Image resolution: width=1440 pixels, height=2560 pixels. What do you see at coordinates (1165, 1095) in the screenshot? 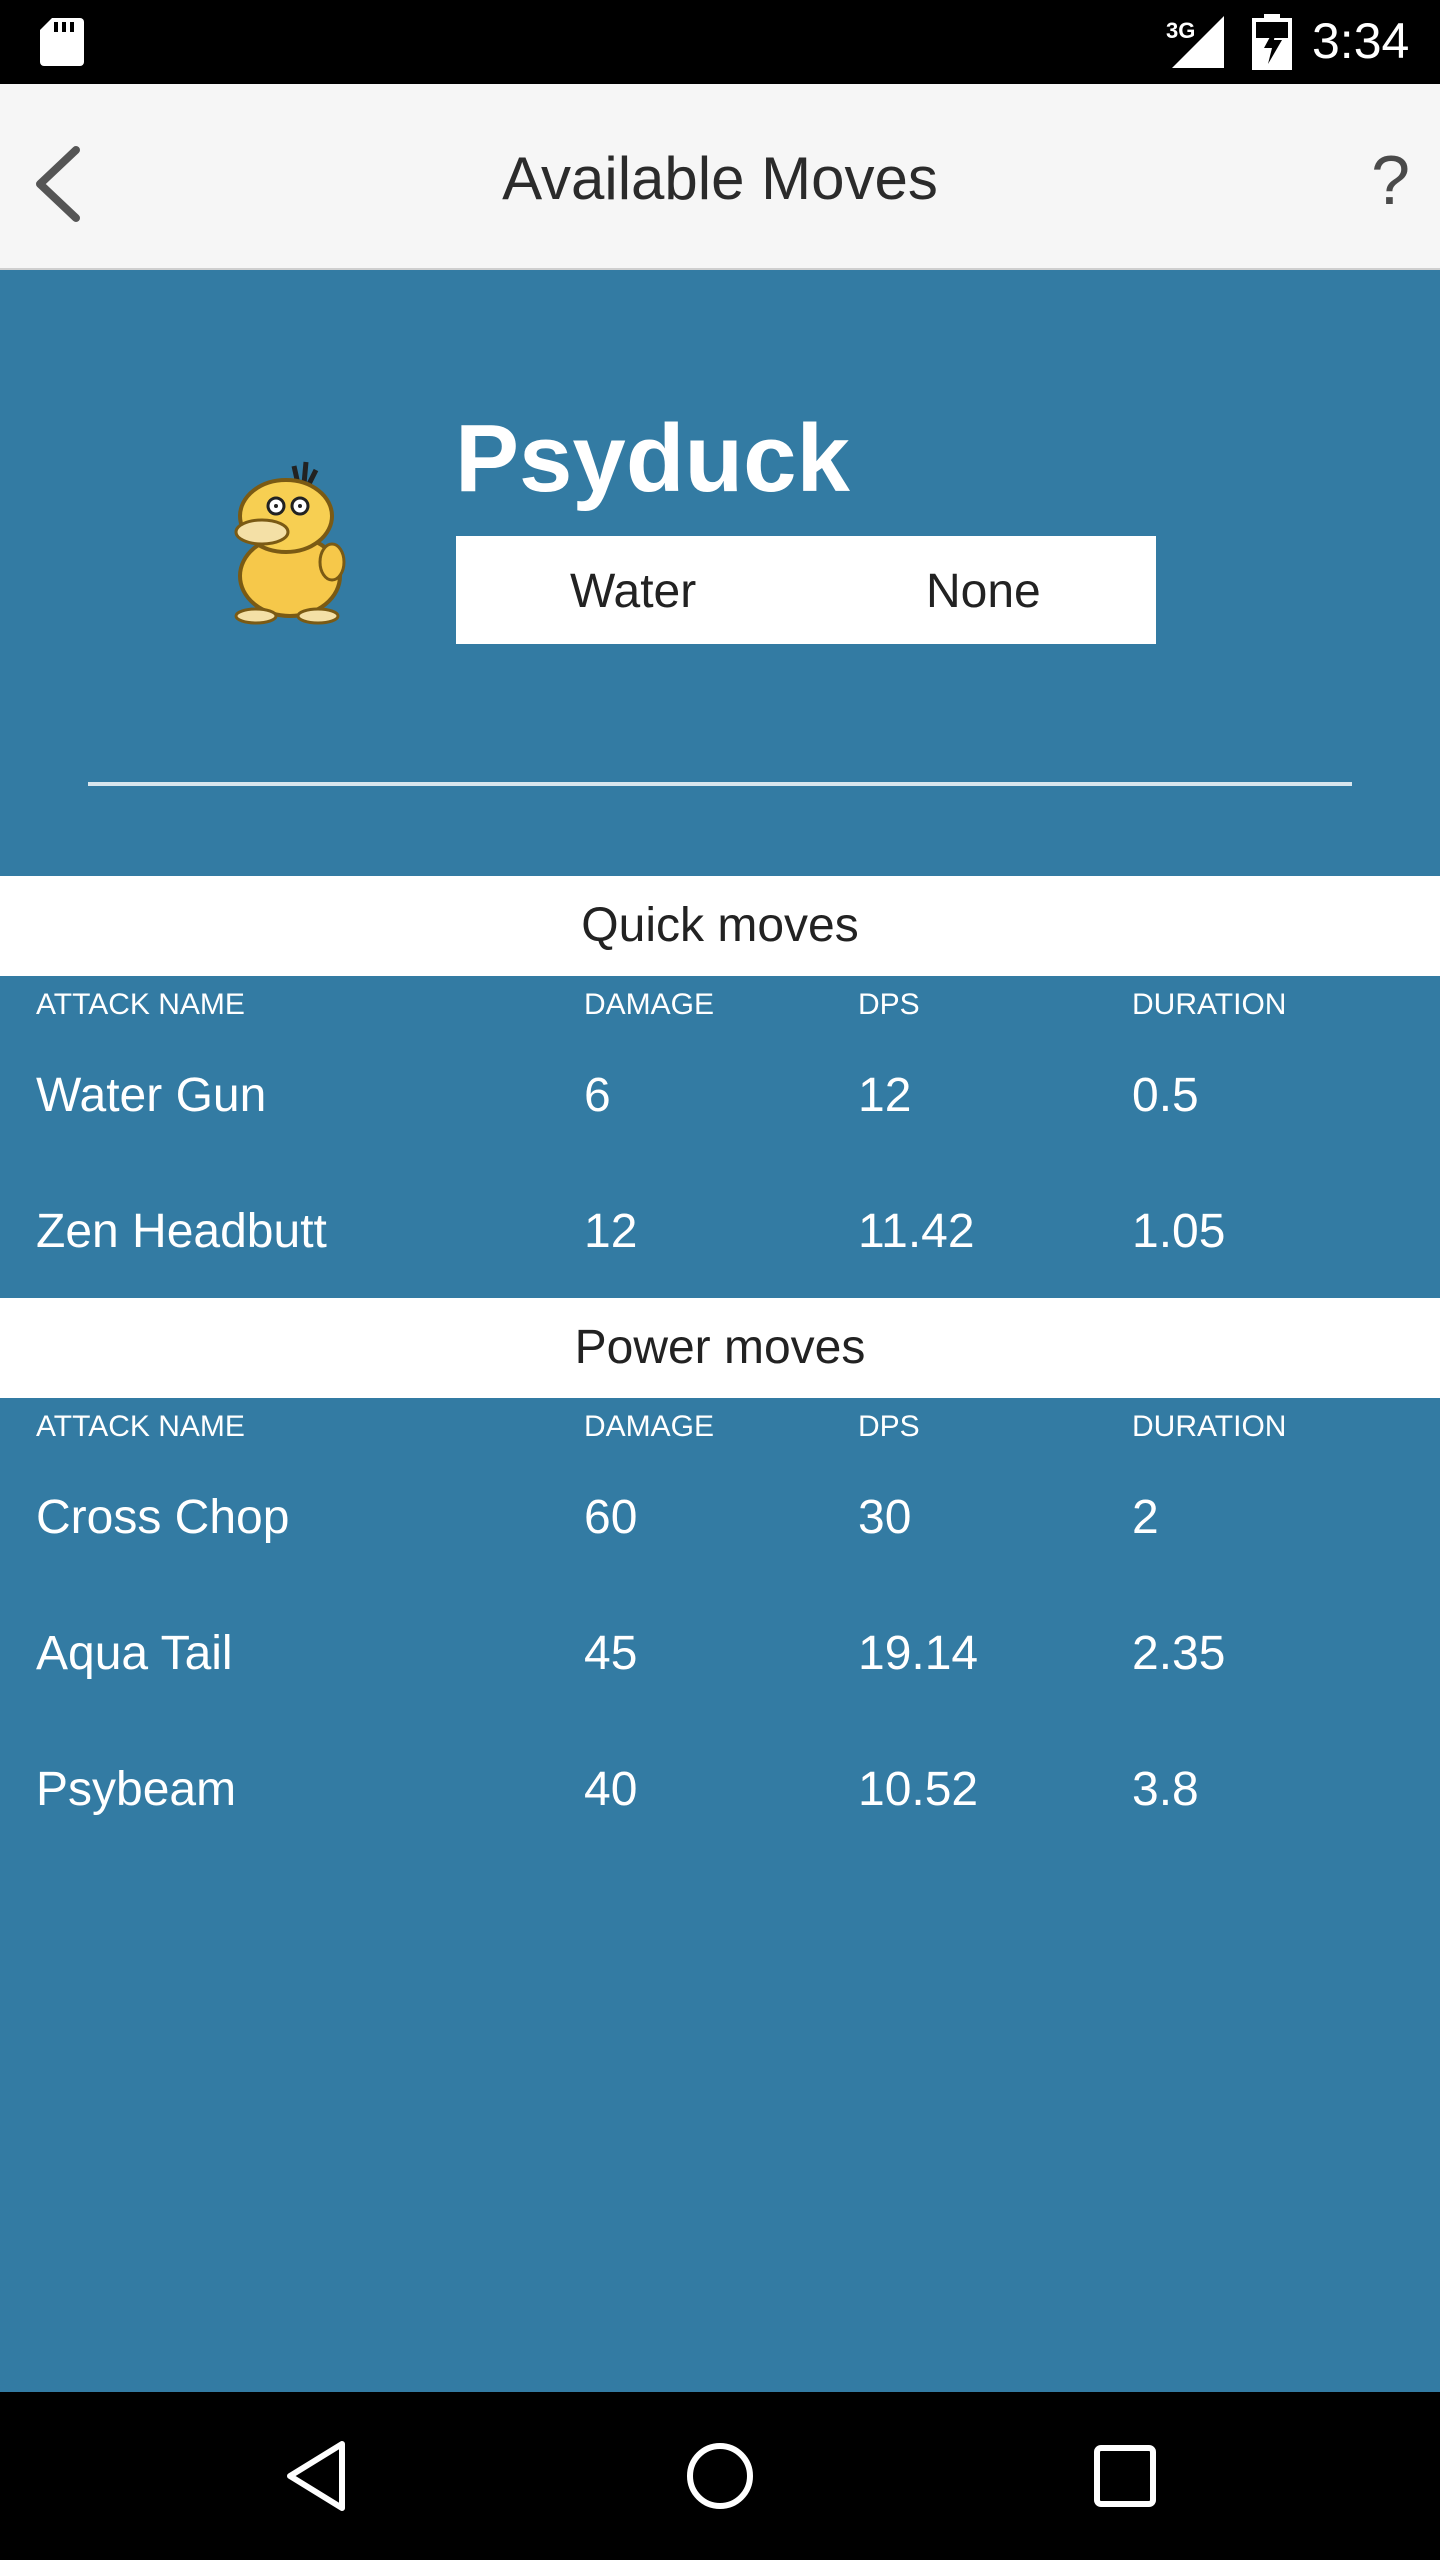
I see `duration-value: 0.5` at bounding box center [1165, 1095].